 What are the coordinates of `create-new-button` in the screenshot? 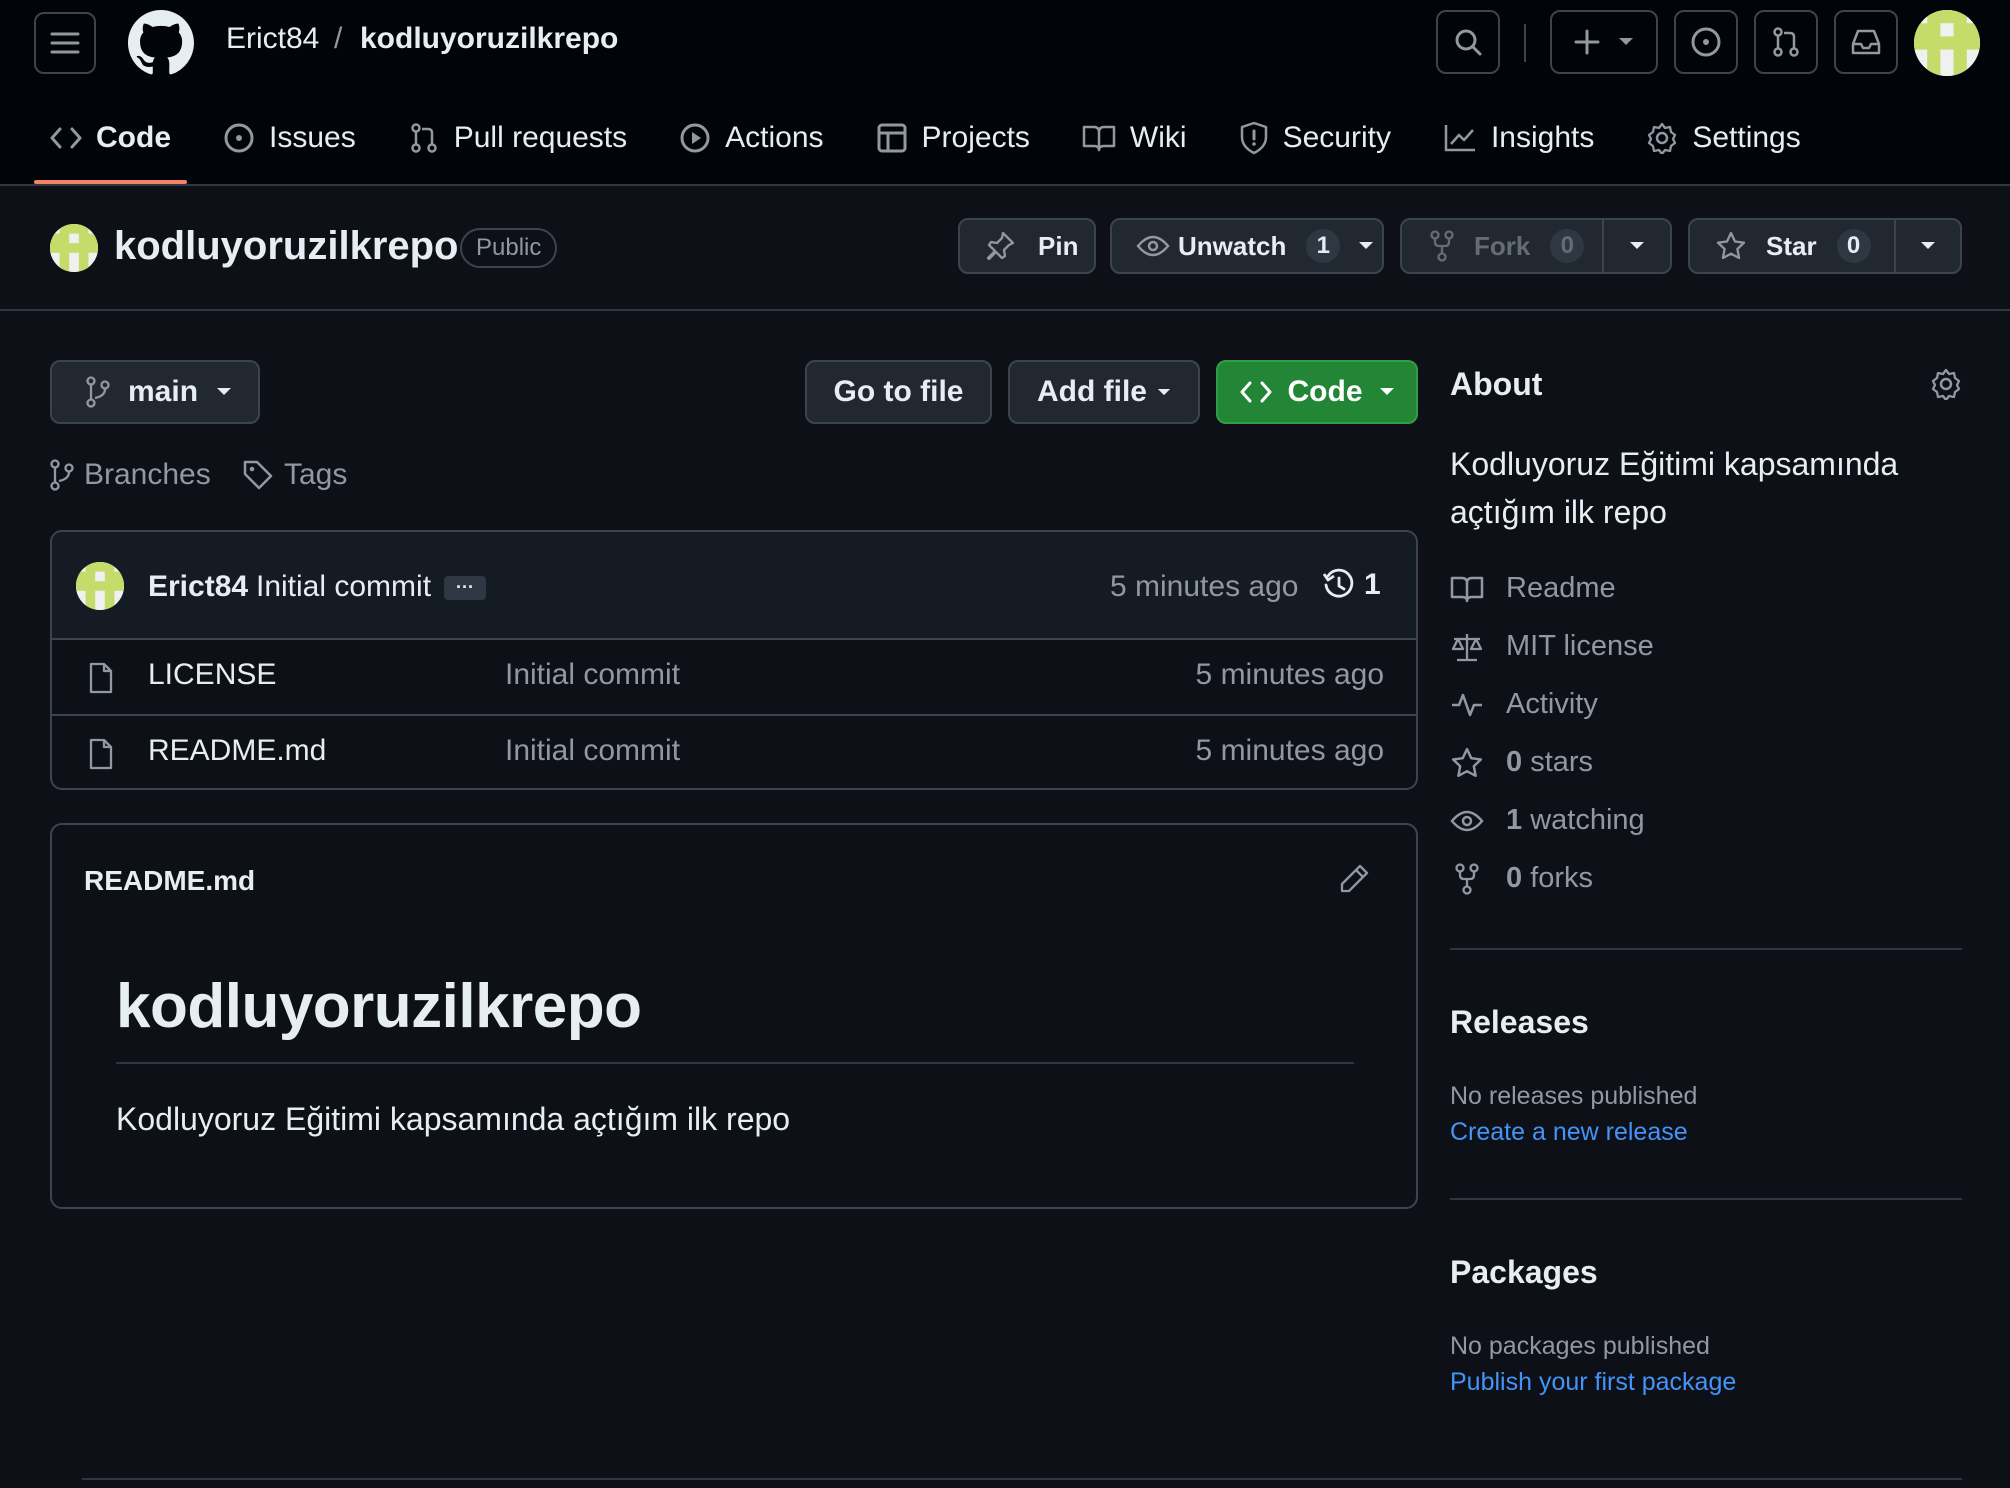 It's located at (1604, 42).